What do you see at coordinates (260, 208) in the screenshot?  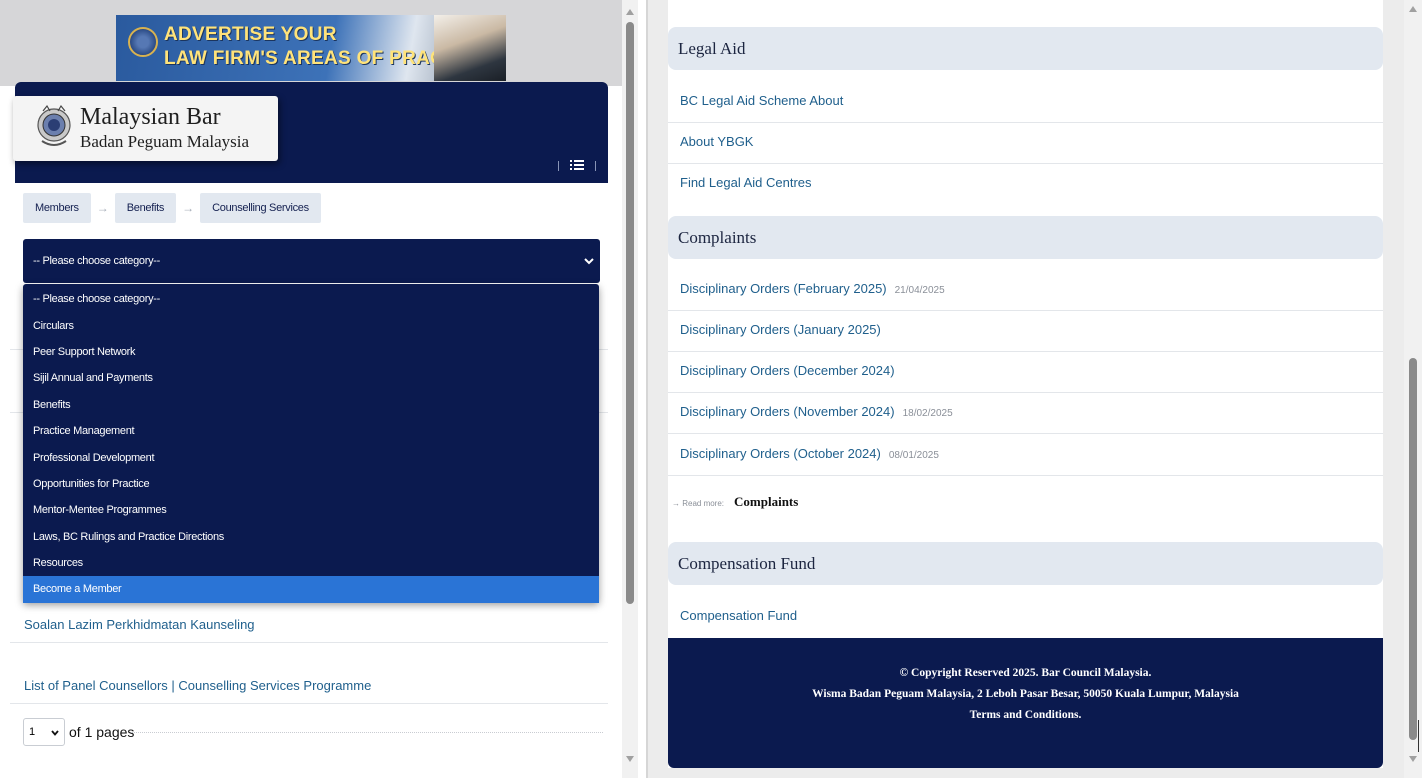 I see `breadcrumb-counselling-services: Counselling Services` at bounding box center [260, 208].